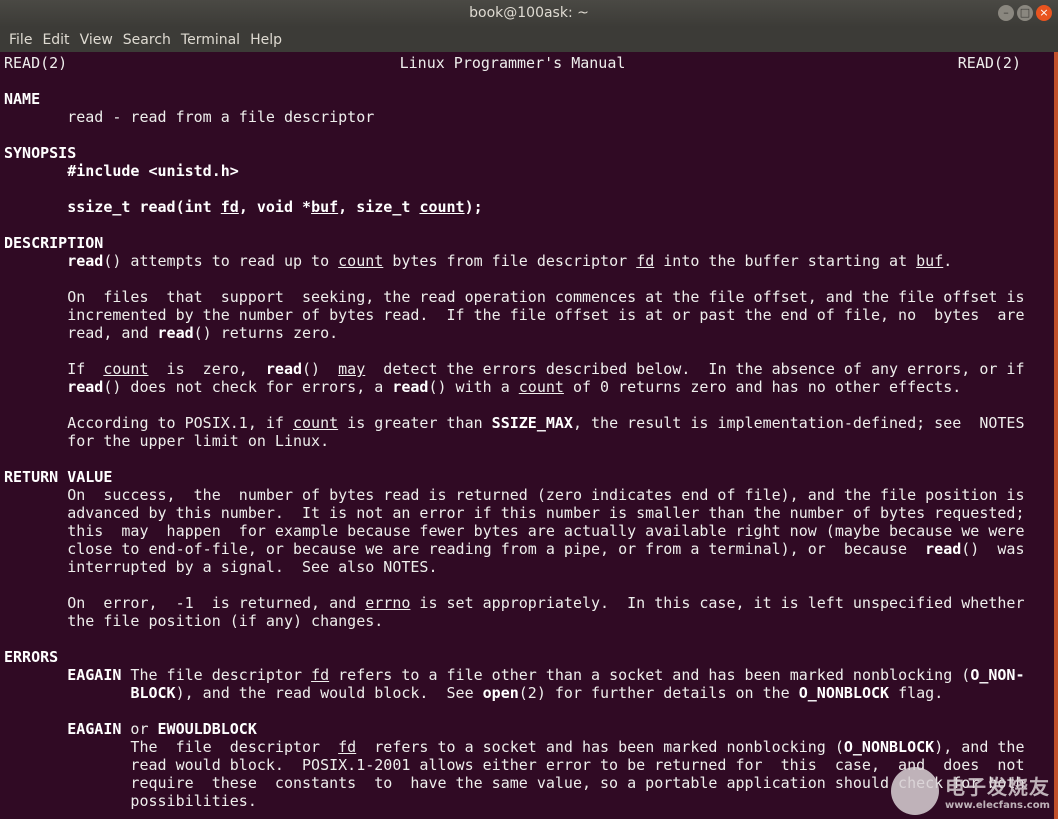 The image size is (1058, 819). Describe the element at coordinates (997, 675) in the screenshot. I see `man-bold-text: O_NON-` at that location.